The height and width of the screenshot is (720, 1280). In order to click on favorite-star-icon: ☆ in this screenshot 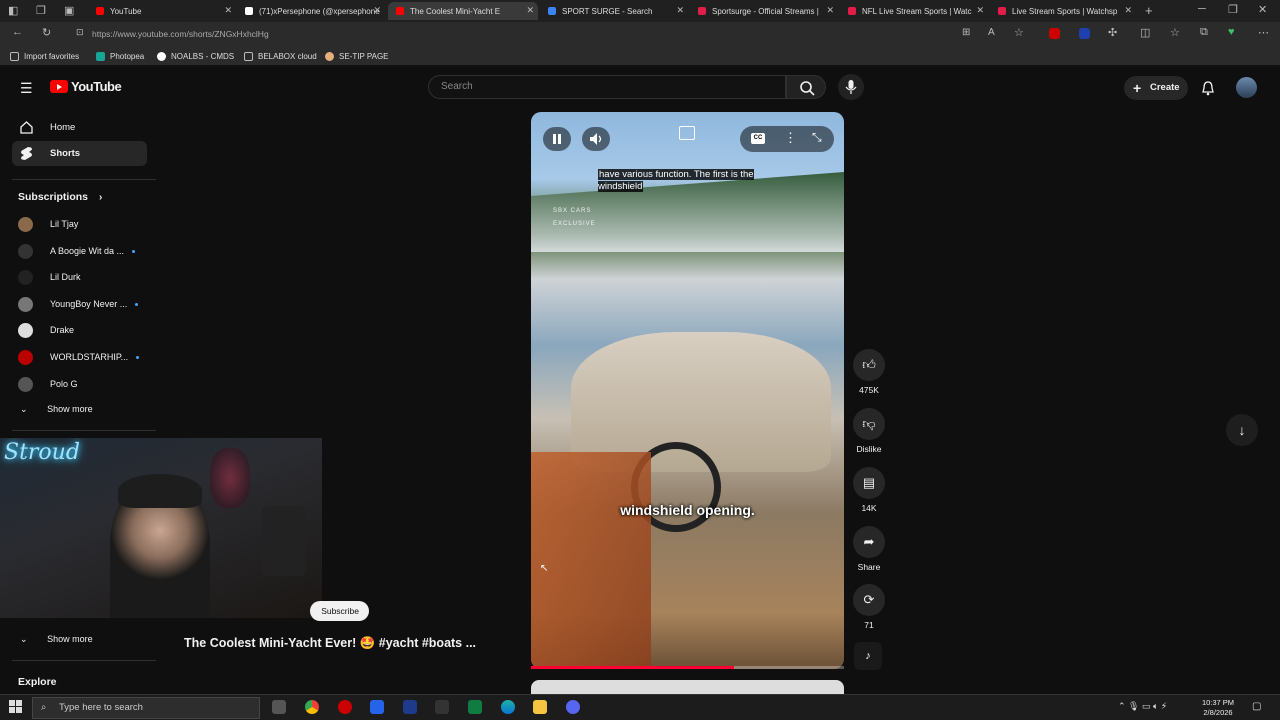, I will do `click(1019, 32)`.